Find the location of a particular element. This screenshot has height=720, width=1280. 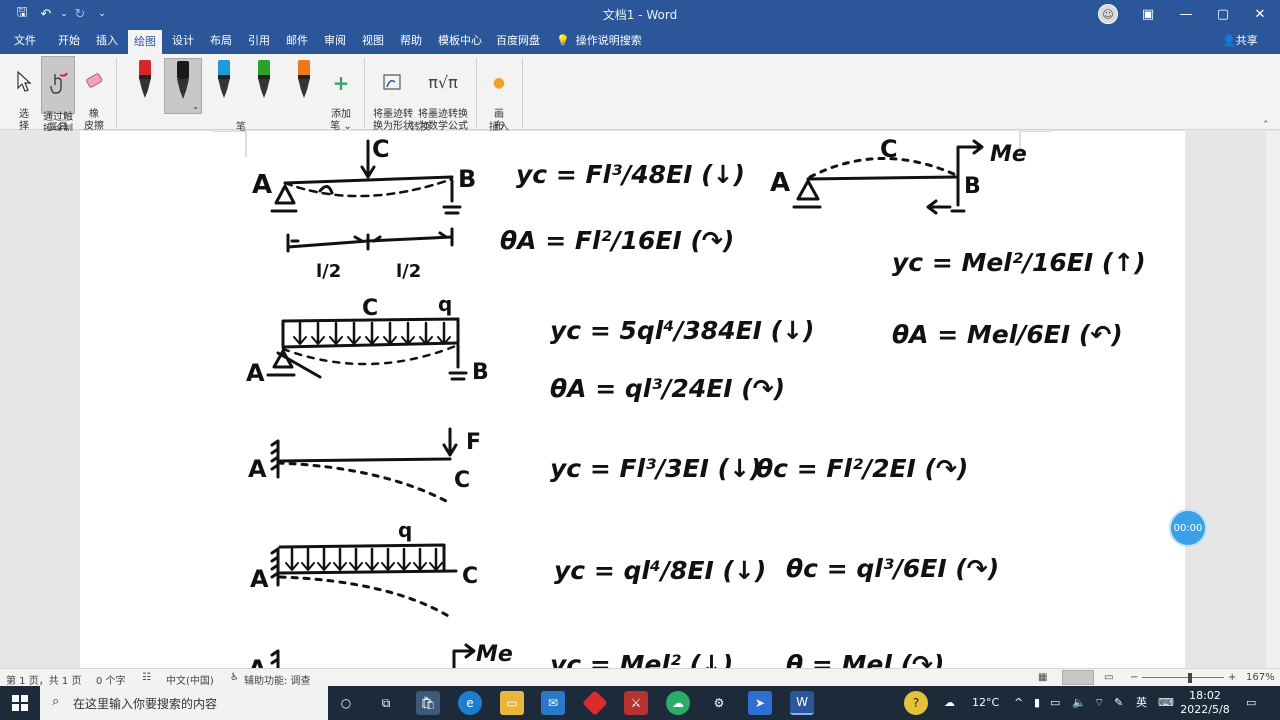

recording-timer-bubble: 00:00 is located at coordinates (1188, 528).